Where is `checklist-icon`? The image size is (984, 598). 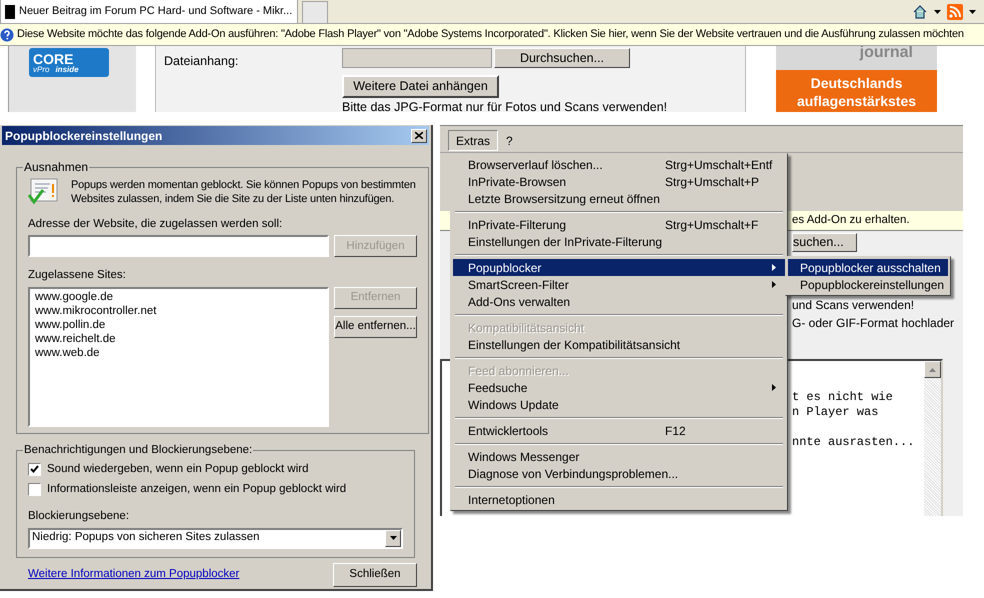
checklist-icon is located at coordinates (43, 191).